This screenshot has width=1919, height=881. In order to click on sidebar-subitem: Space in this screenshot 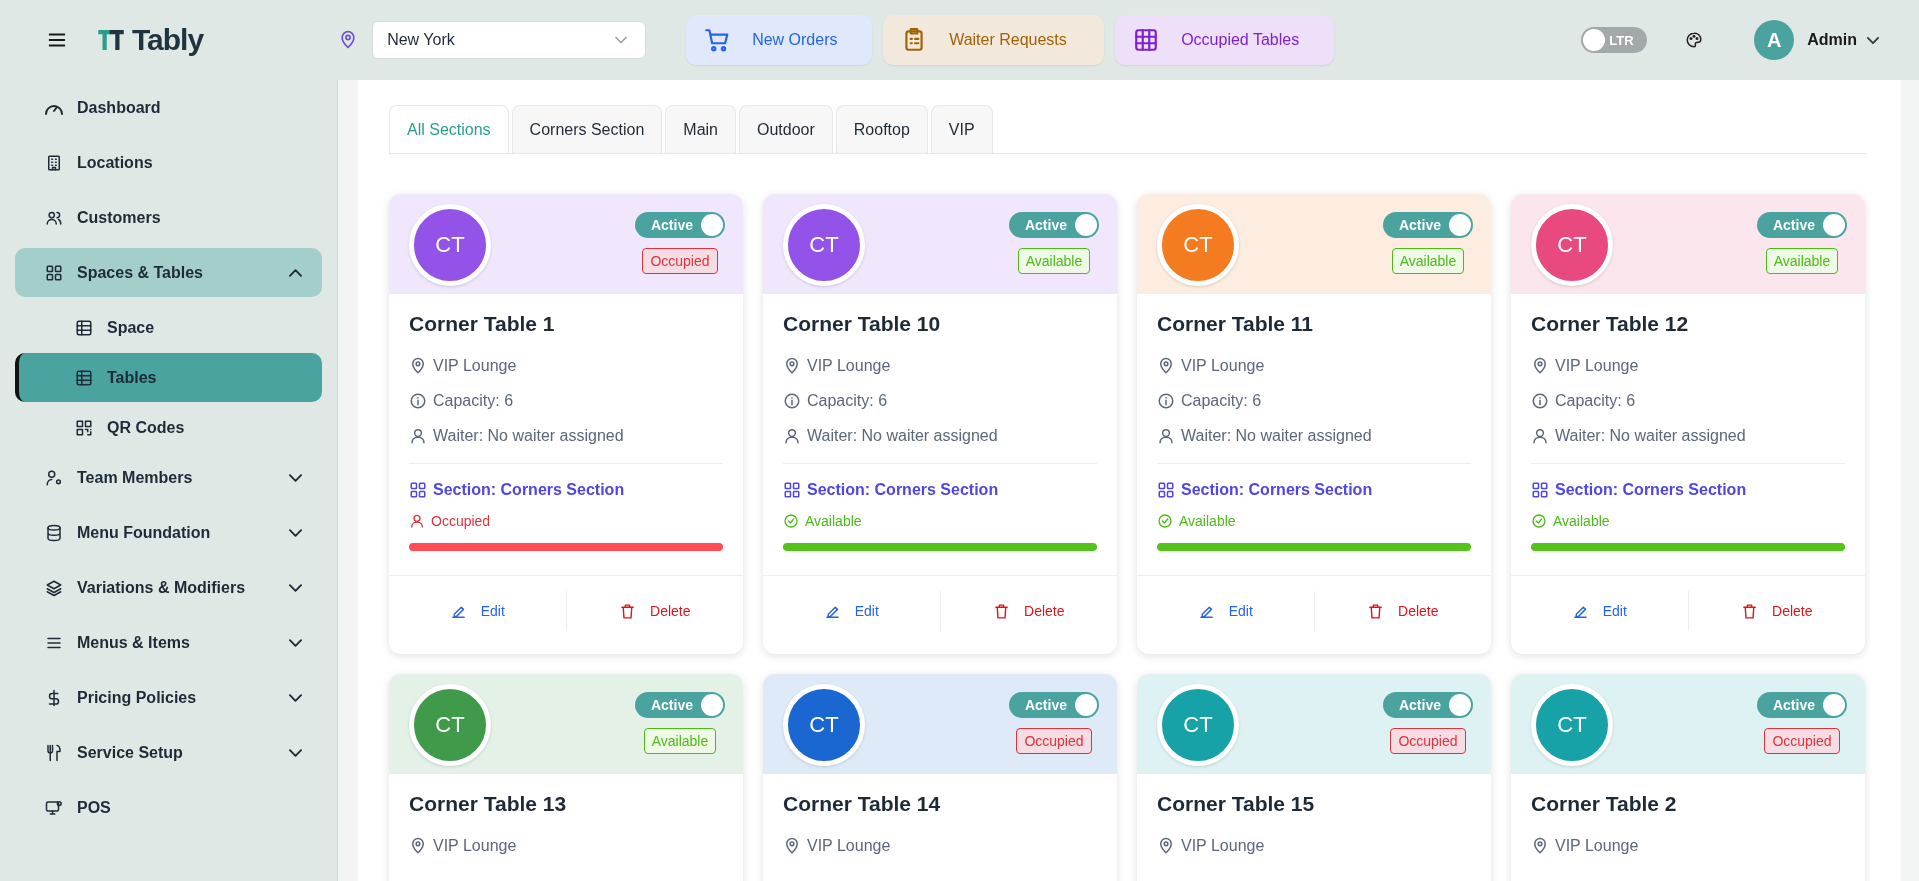, I will do `click(168, 327)`.